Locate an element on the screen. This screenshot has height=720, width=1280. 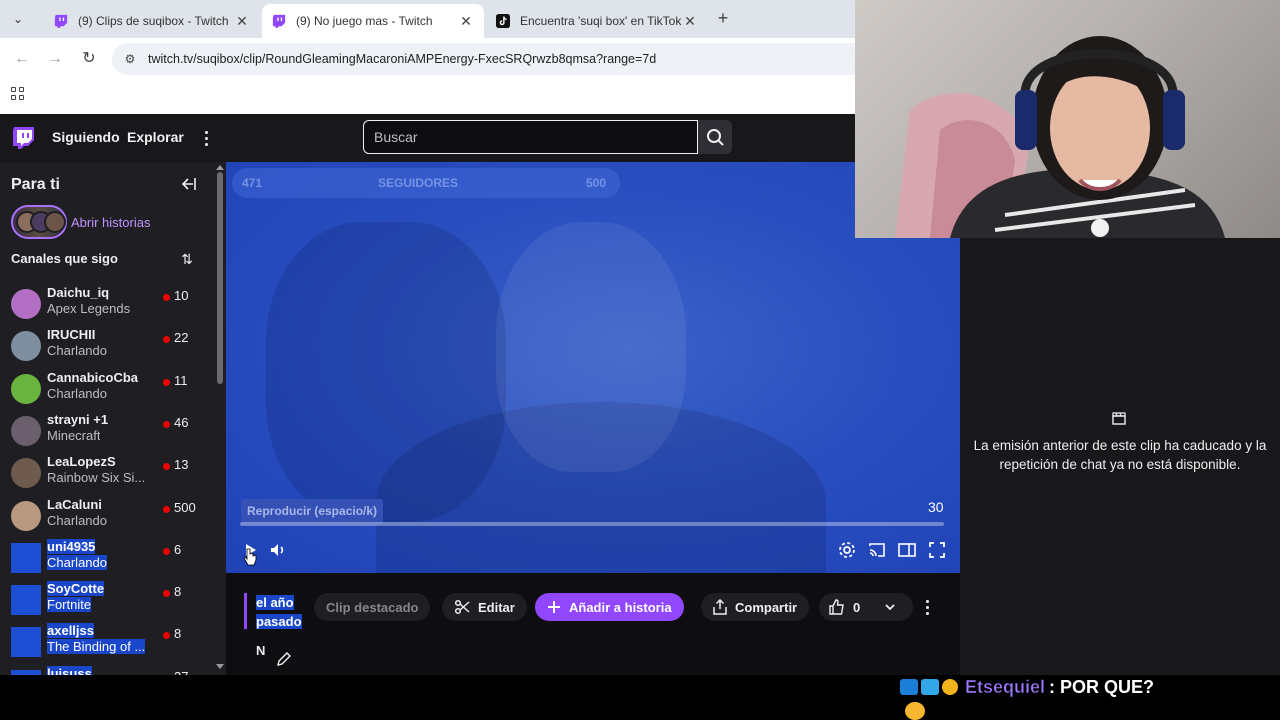
sidebar-channel-row: Daichu_iq Apex Legends 10 is located at coordinates (107, 305).